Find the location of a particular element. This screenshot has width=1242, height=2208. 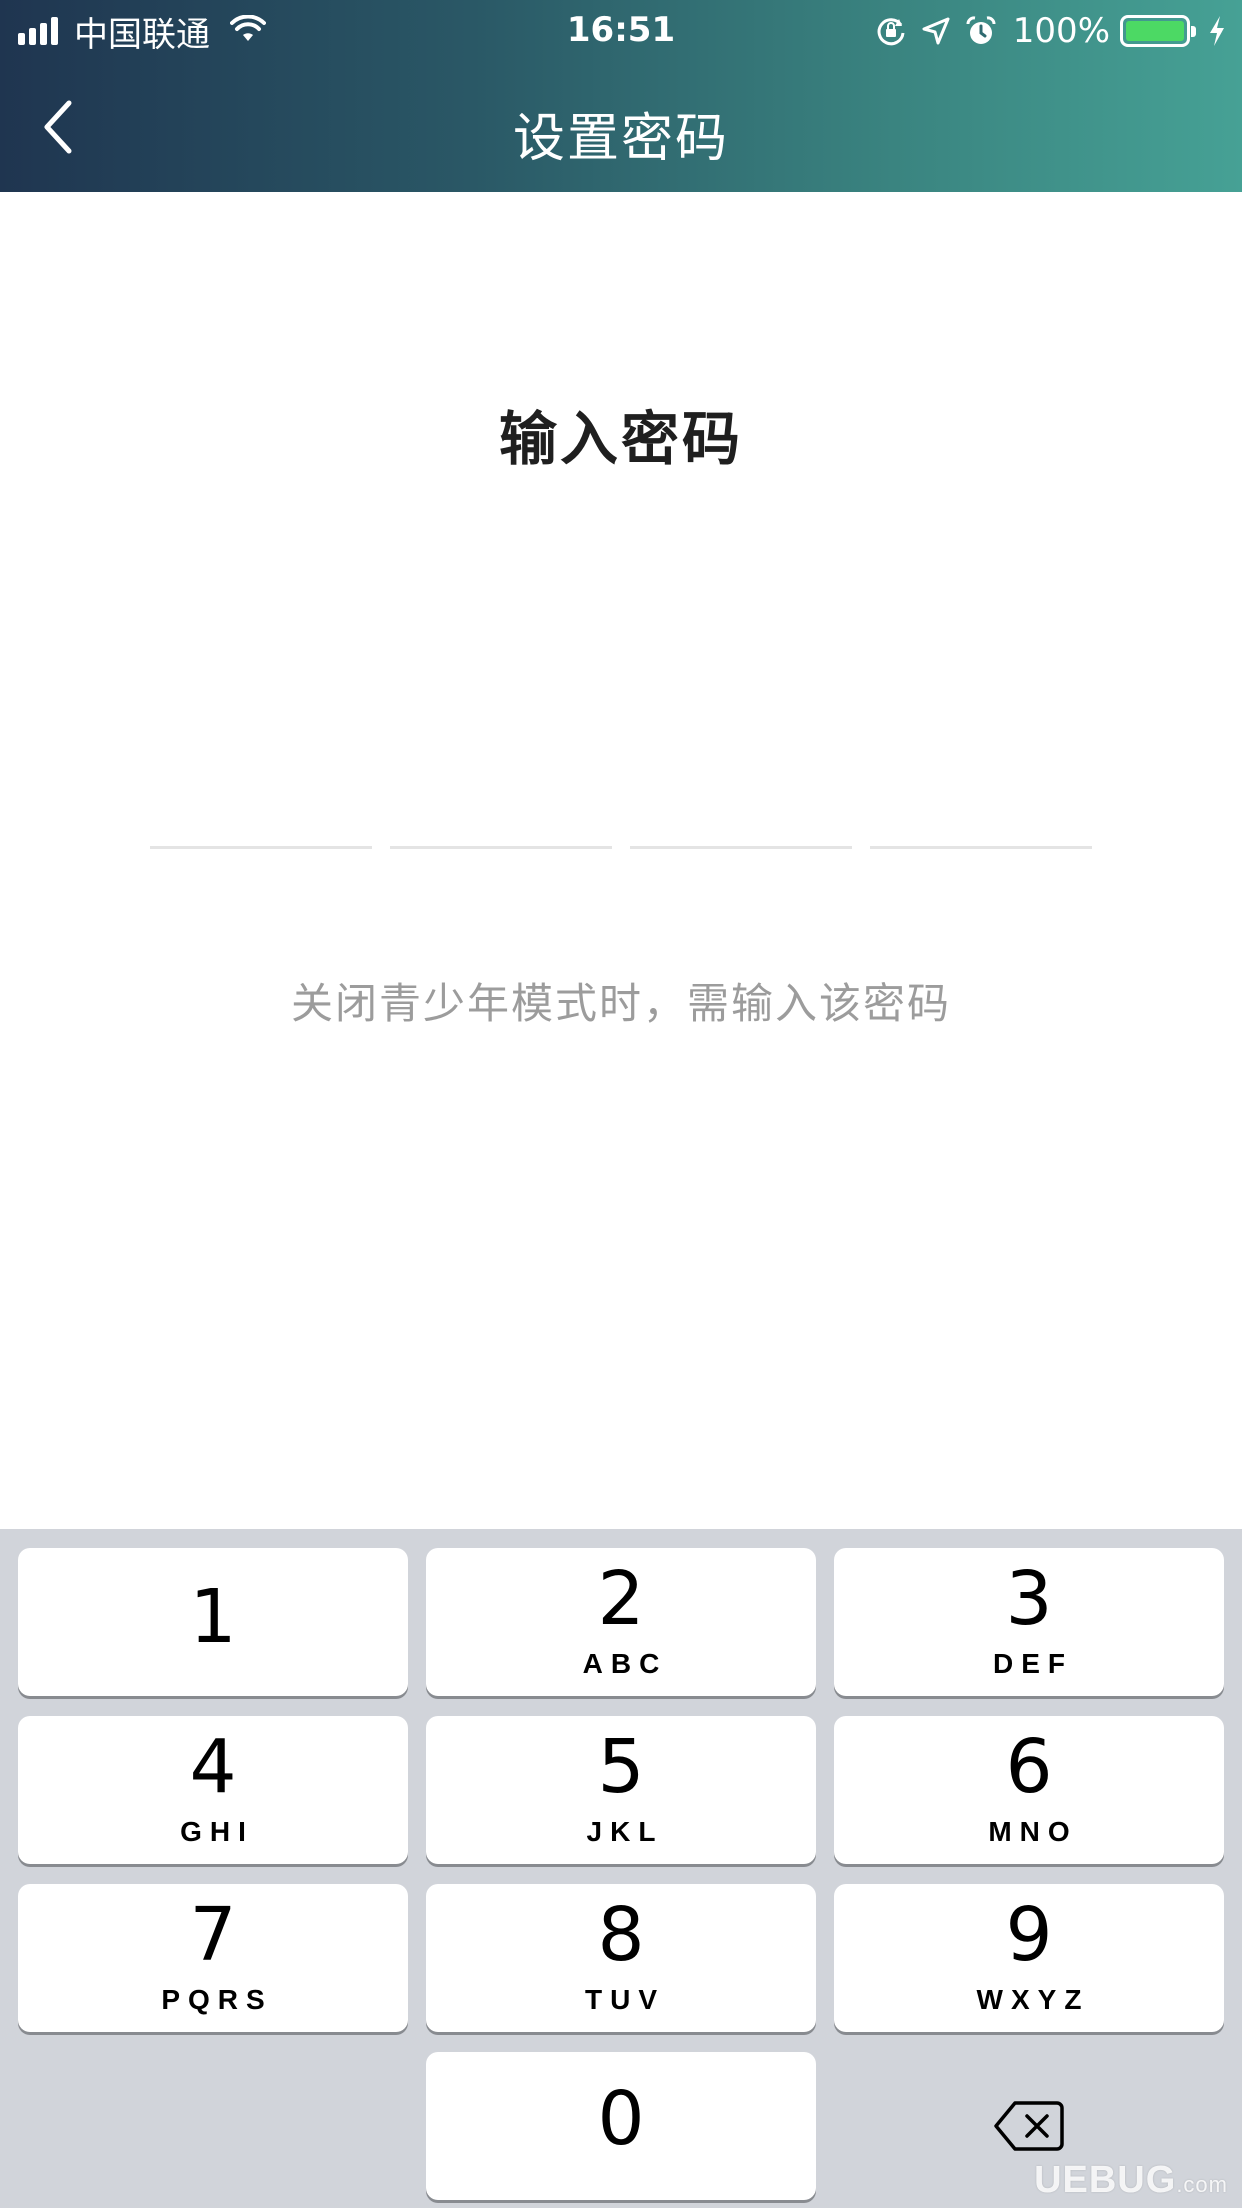

nav-bar: 设置密码 is located at coordinates (621, 127).